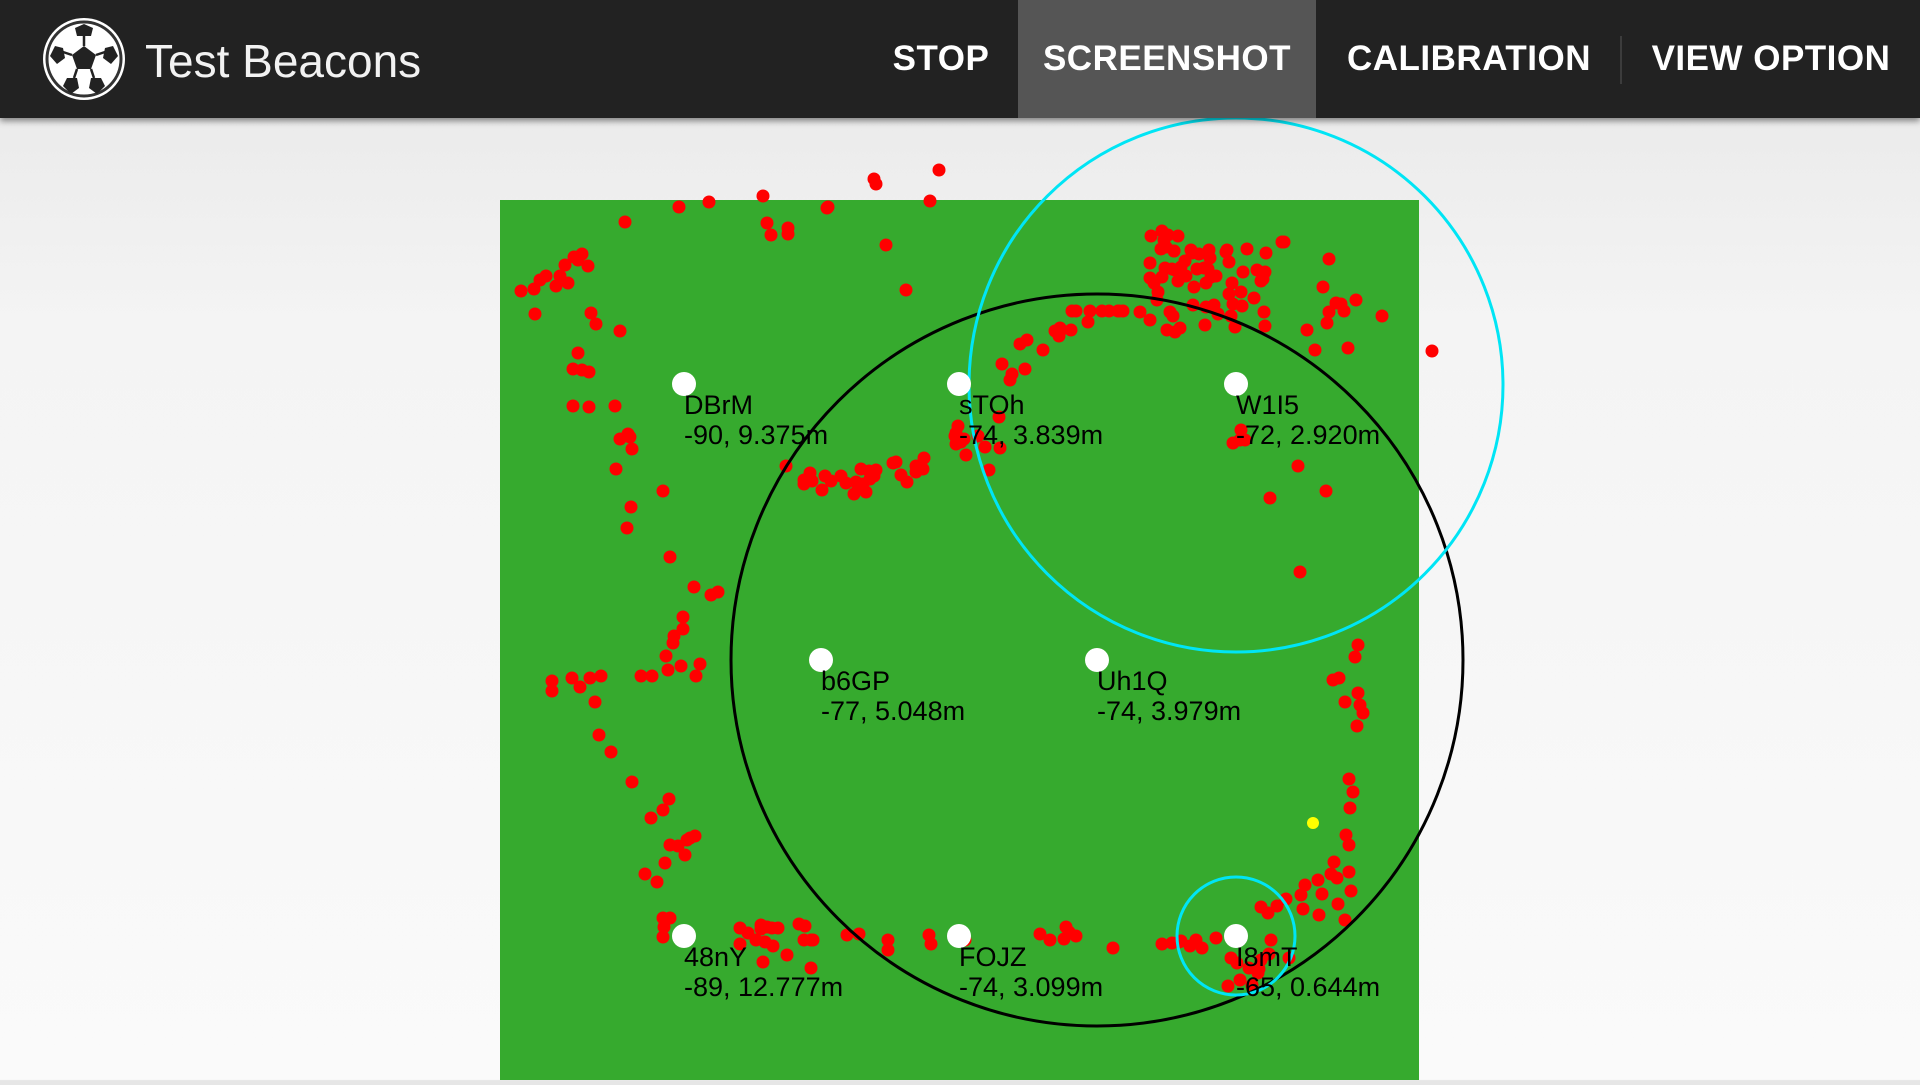  What do you see at coordinates (1031, 987) in the screenshot?
I see `beacon-reading-label: -74, 3.099m` at bounding box center [1031, 987].